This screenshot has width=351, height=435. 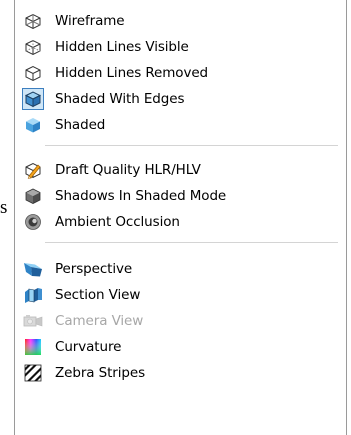 I want to click on menu-item-perspective: Perspective, so click(x=169, y=269).